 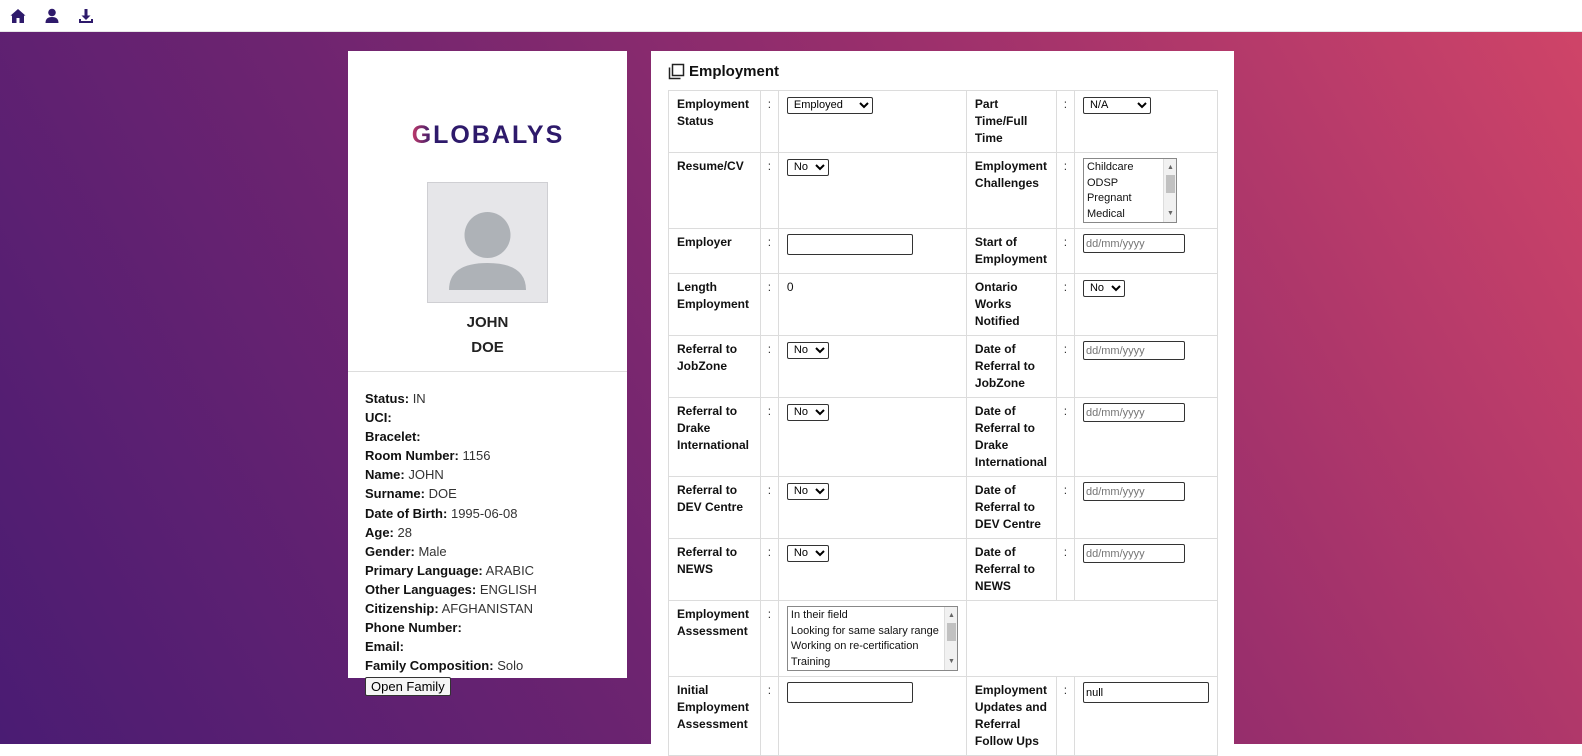 What do you see at coordinates (1011, 190) in the screenshot?
I see `employment-challenges-label: Employment Challenges` at bounding box center [1011, 190].